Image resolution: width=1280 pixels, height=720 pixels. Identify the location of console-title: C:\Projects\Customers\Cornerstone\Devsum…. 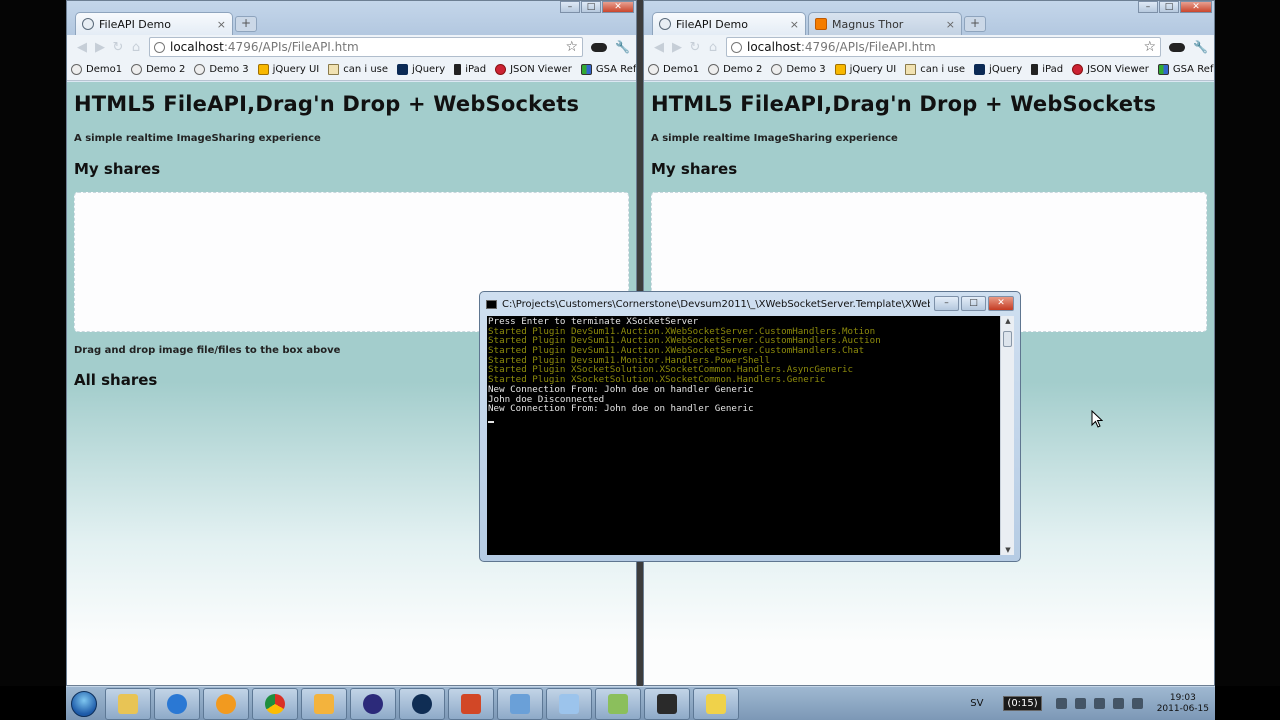
(716, 304).